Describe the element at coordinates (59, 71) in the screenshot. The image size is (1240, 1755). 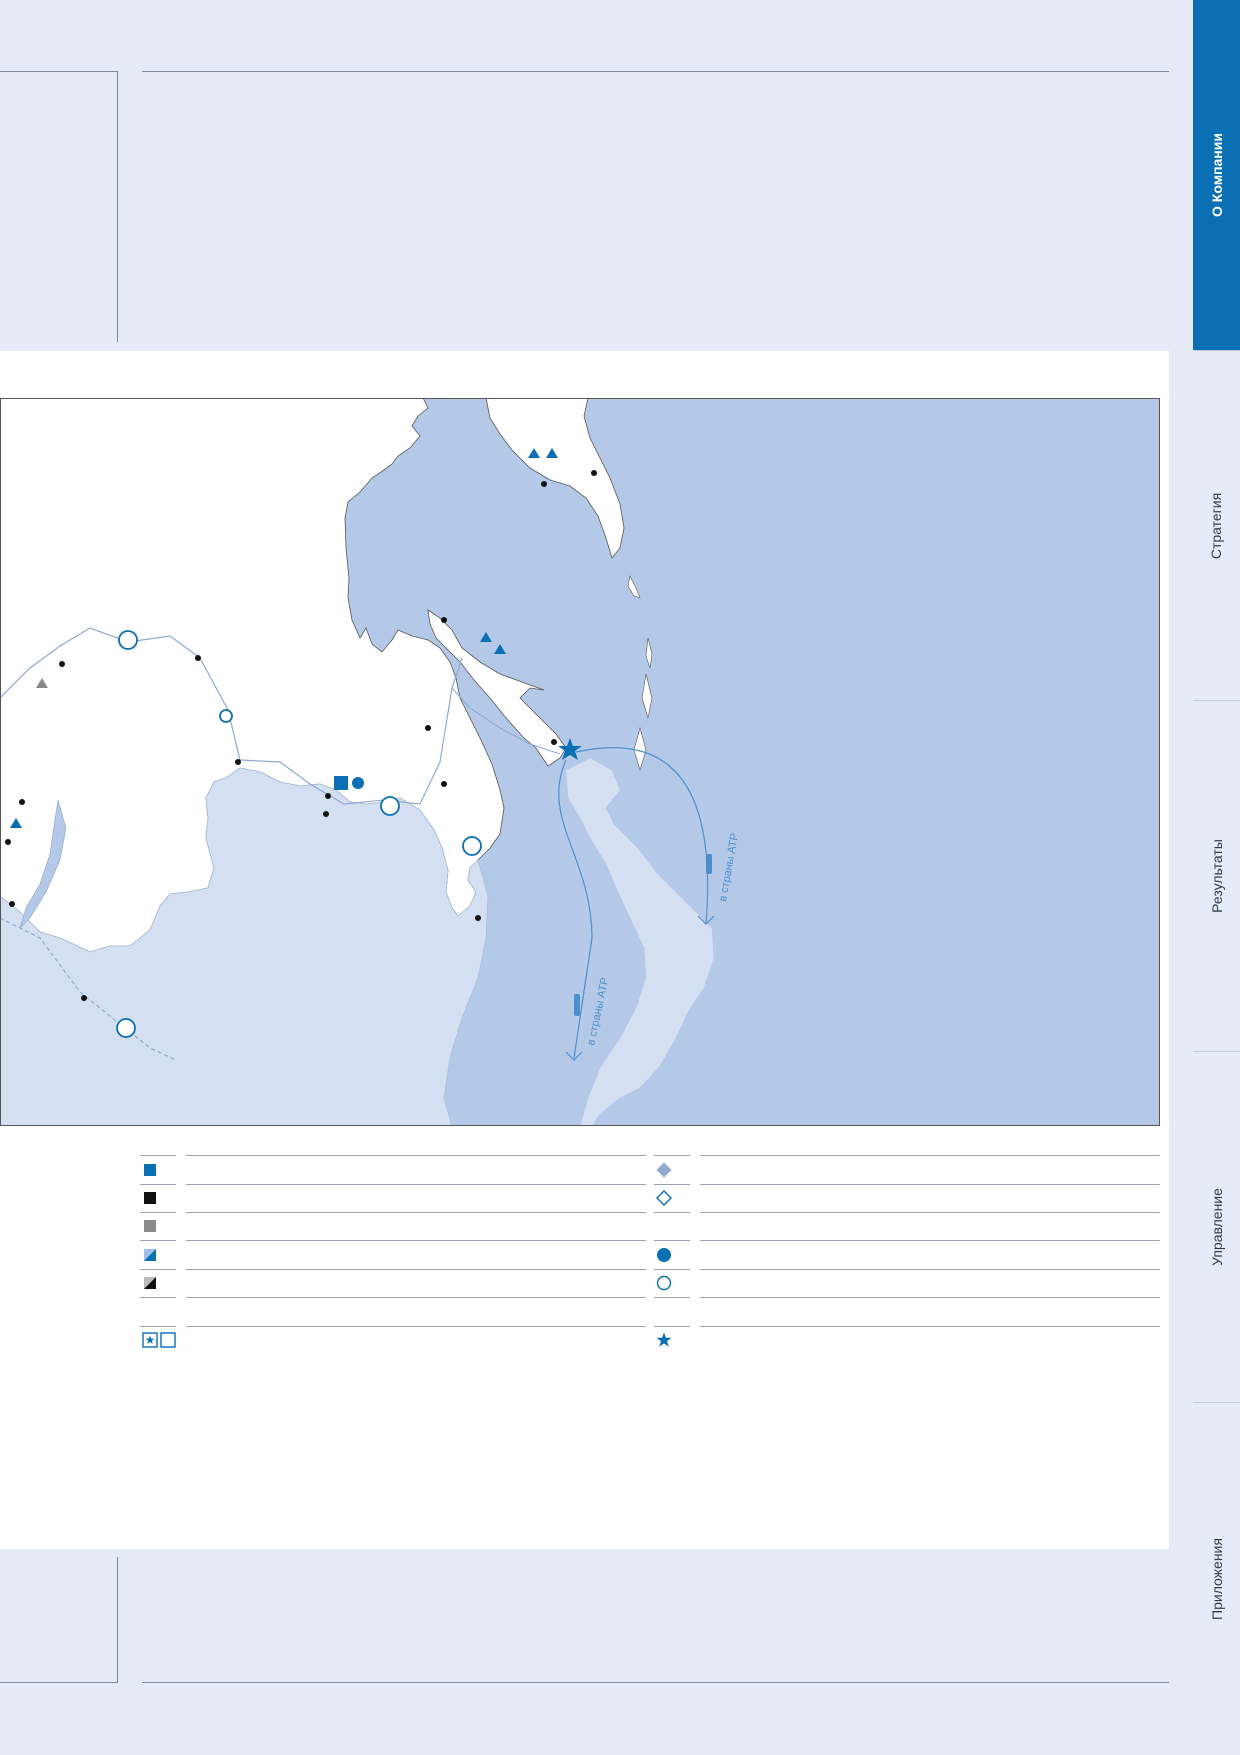
I see `frame-left-top-rule` at that location.